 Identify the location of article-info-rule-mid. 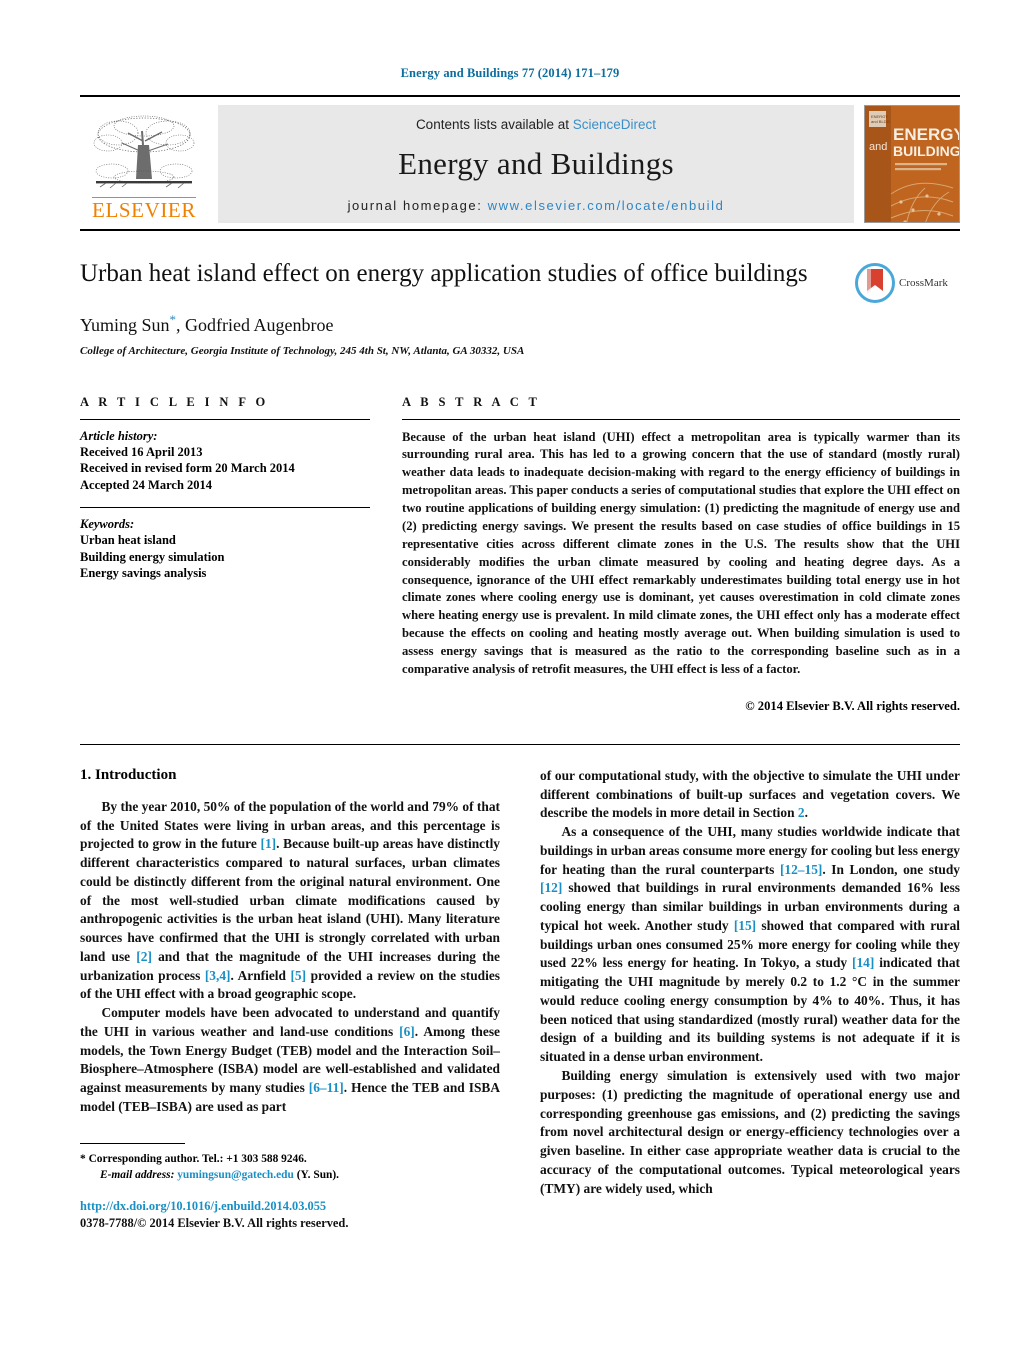
(225, 507).